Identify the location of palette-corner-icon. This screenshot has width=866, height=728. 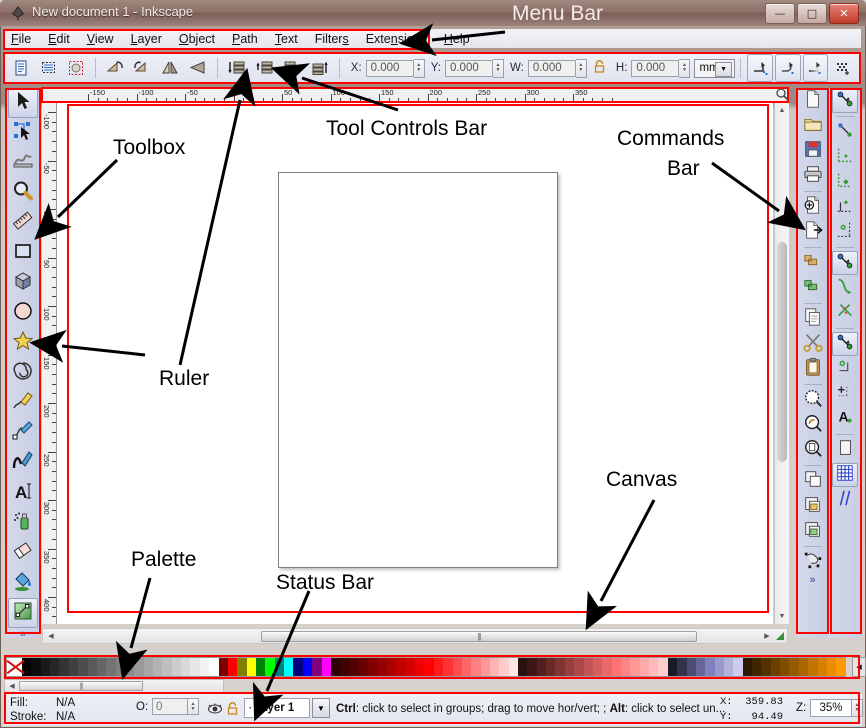
(780, 636).